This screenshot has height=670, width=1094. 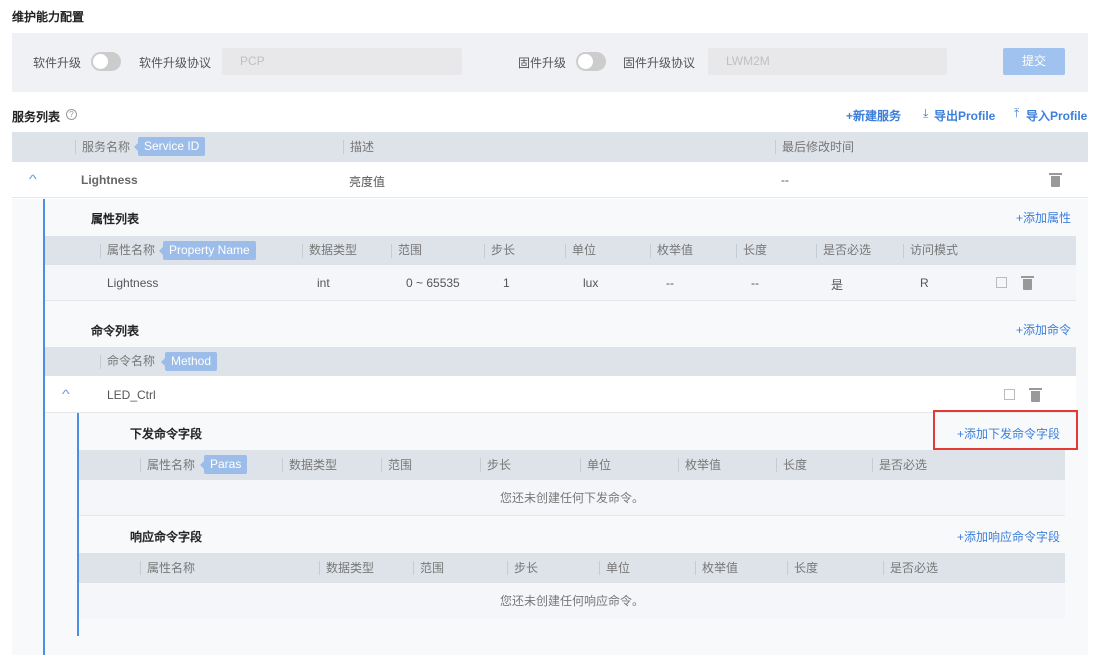 What do you see at coordinates (873, 115) in the screenshot?
I see `new-service-link: +新建服务` at bounding box center [873, 115].